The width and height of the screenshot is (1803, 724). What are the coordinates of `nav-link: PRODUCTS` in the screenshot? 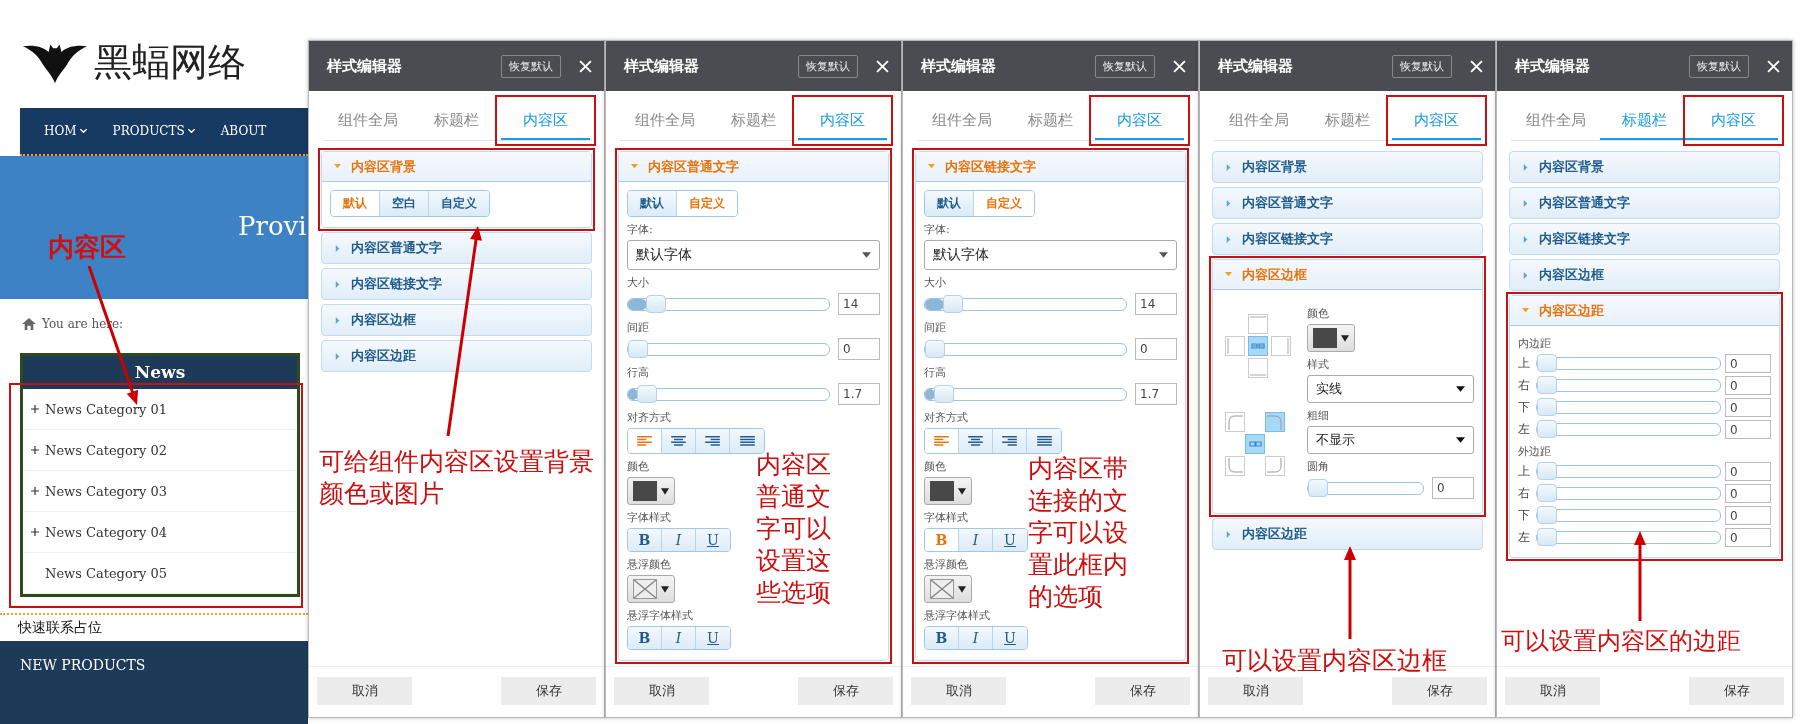 It's located at (153, 131).